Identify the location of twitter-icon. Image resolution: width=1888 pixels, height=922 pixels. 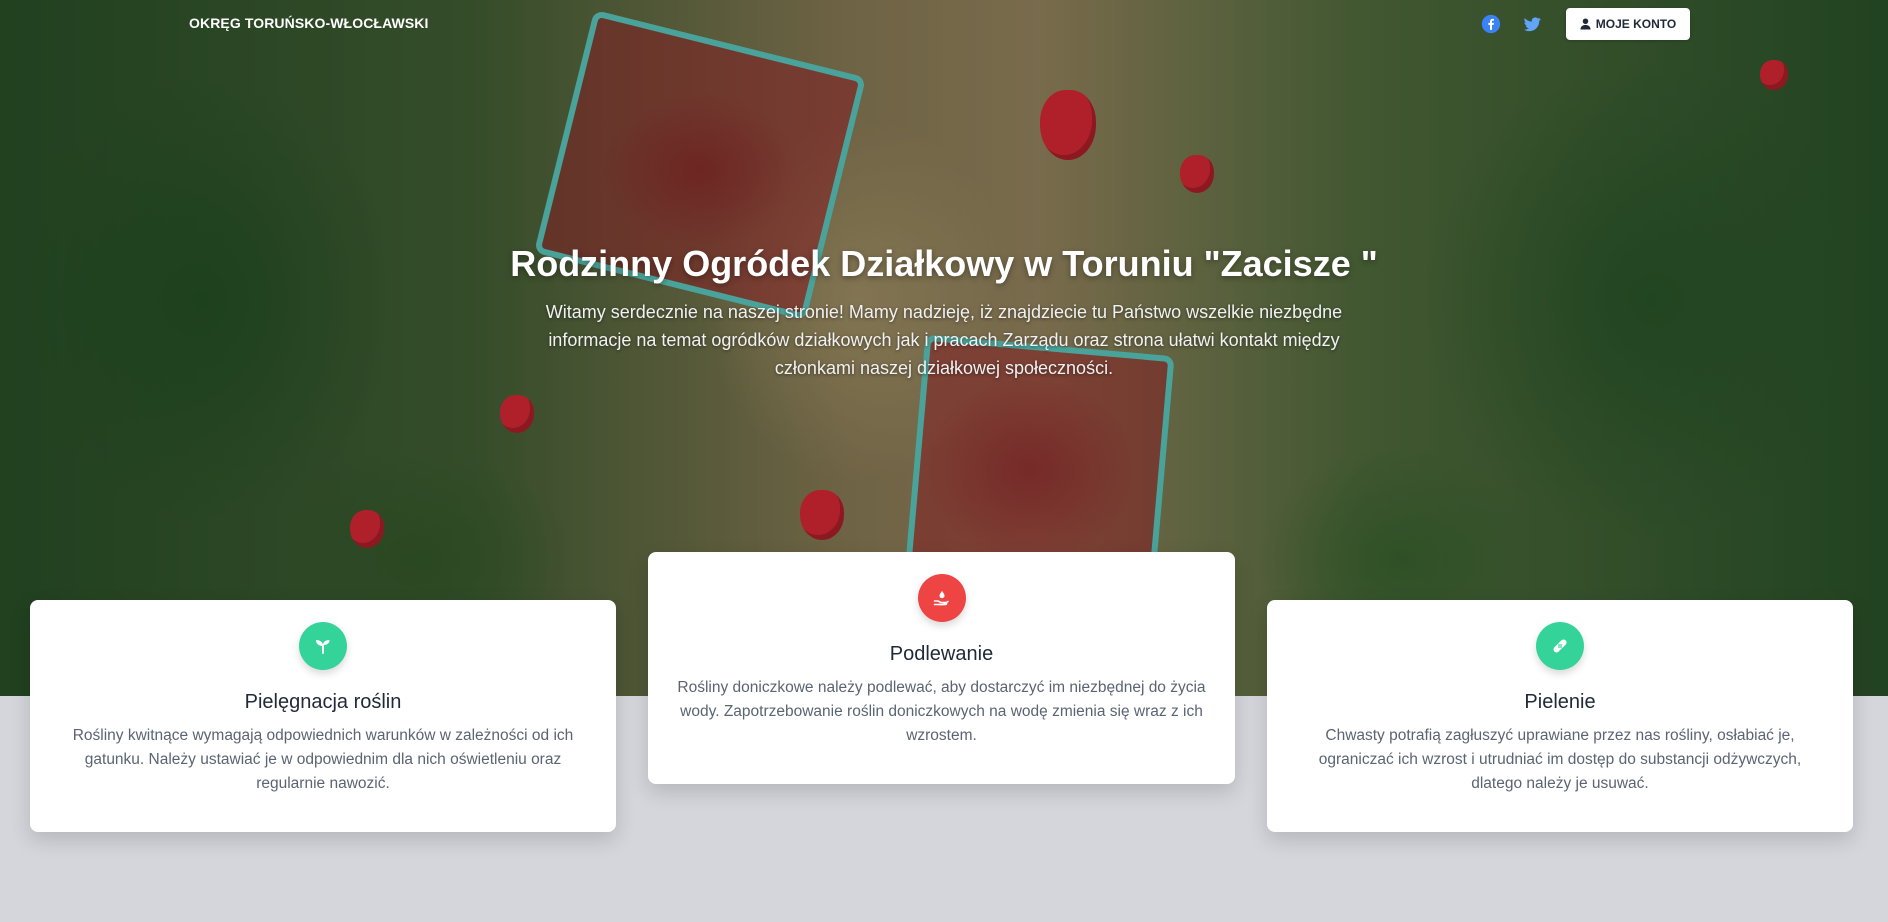
(1532, 24).